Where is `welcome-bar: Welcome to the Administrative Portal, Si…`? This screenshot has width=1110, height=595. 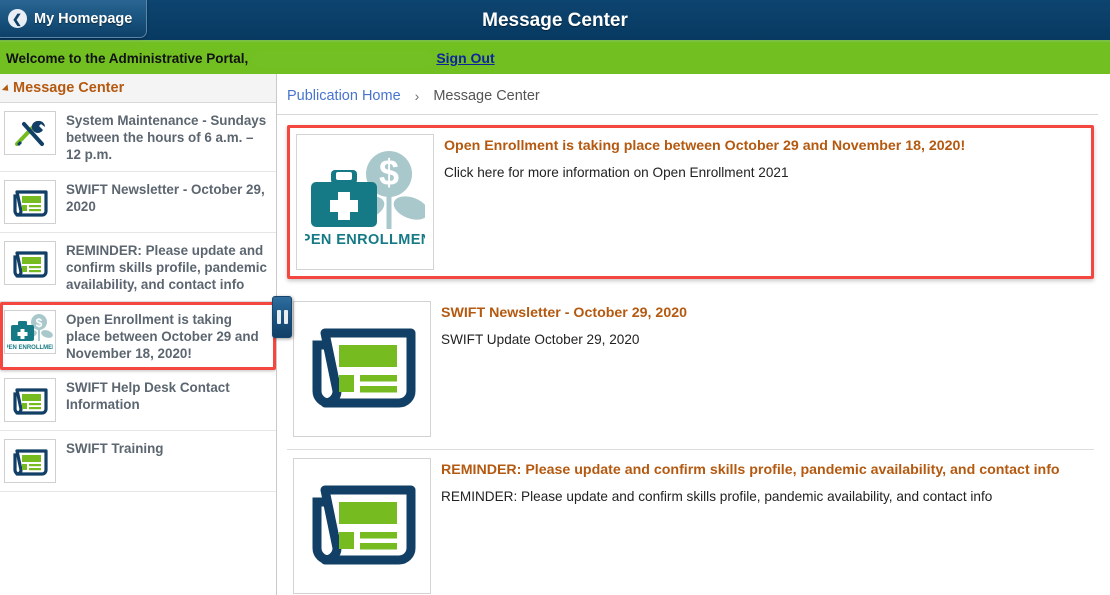
welcome-bar: Welcome to the Administrative Portal, Si… is located at coordinates (555, 58).